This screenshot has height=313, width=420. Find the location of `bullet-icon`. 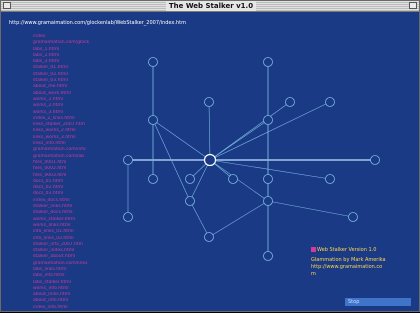

bullet-icon is located at coordinates (313, 249).